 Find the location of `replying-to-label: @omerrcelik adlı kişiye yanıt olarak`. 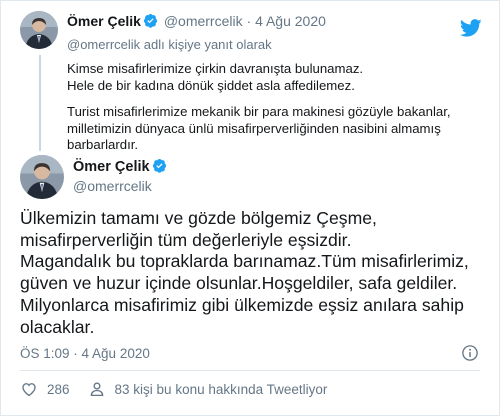

replying-to-label: @omerrcelik adlı kişiye yanıt olarak is located at coordinates (169, 44).